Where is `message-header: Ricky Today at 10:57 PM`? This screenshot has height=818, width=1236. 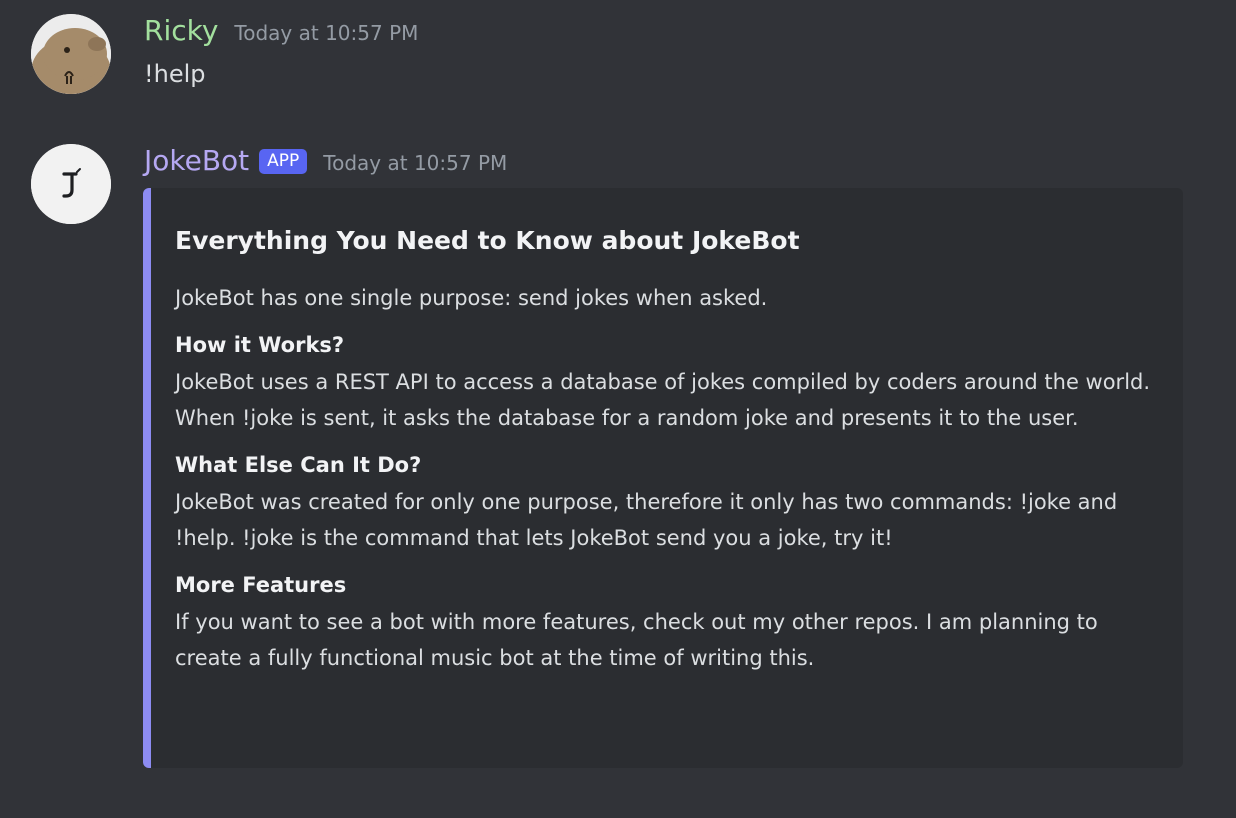 message-header: Ricky Today at 10:57 PM is located at coordinates (281, 30).